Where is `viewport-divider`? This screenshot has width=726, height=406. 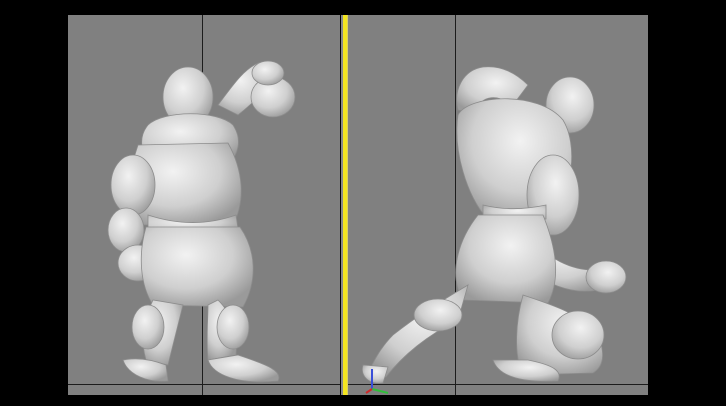
viewport-divider is located at coordinates (344, 205).